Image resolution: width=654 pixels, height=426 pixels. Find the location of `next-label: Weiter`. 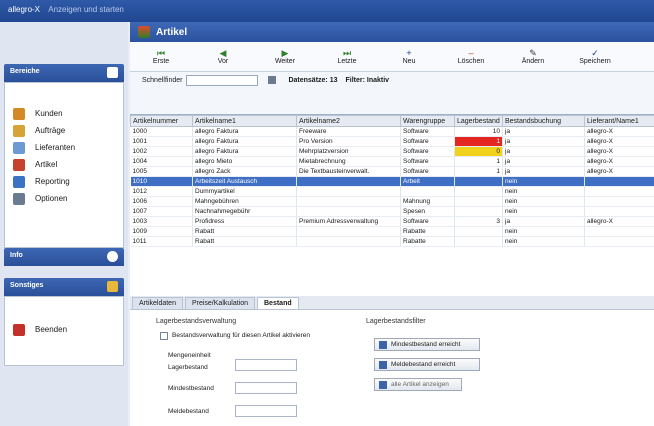

next-label: Weiter is located at coordinates (285, 61).